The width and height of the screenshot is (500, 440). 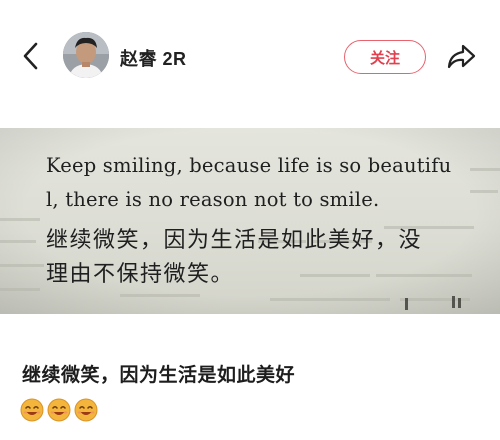 What do you see at coordinates (159, 375) in the screenshot?
I see `post-caption: 继续微笑，因为生活是如此美好` at bounding box center [159, 375].